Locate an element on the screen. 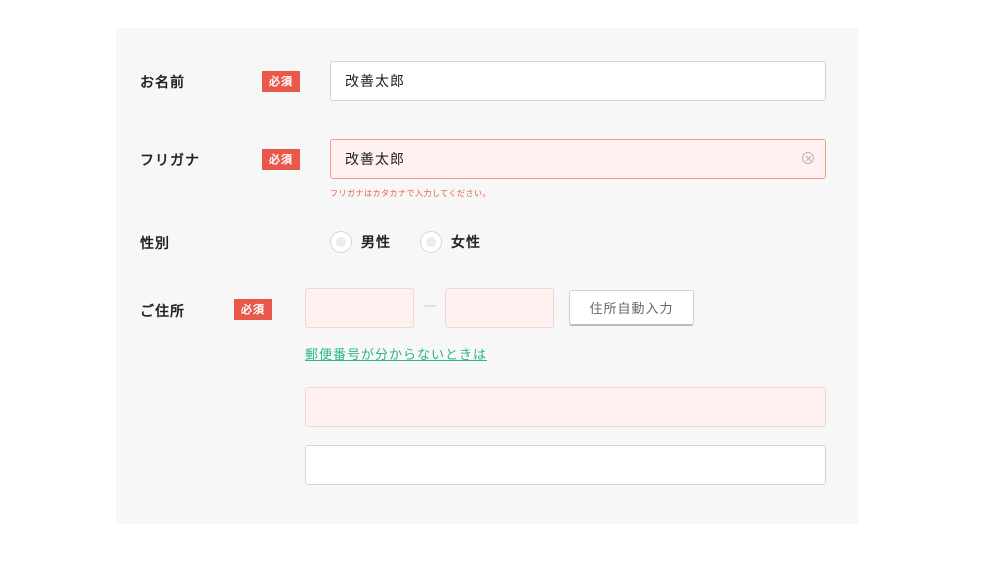  furigana-error-message: フリガナはカタカナで入力してください。 is located at coordinates (411, 193).